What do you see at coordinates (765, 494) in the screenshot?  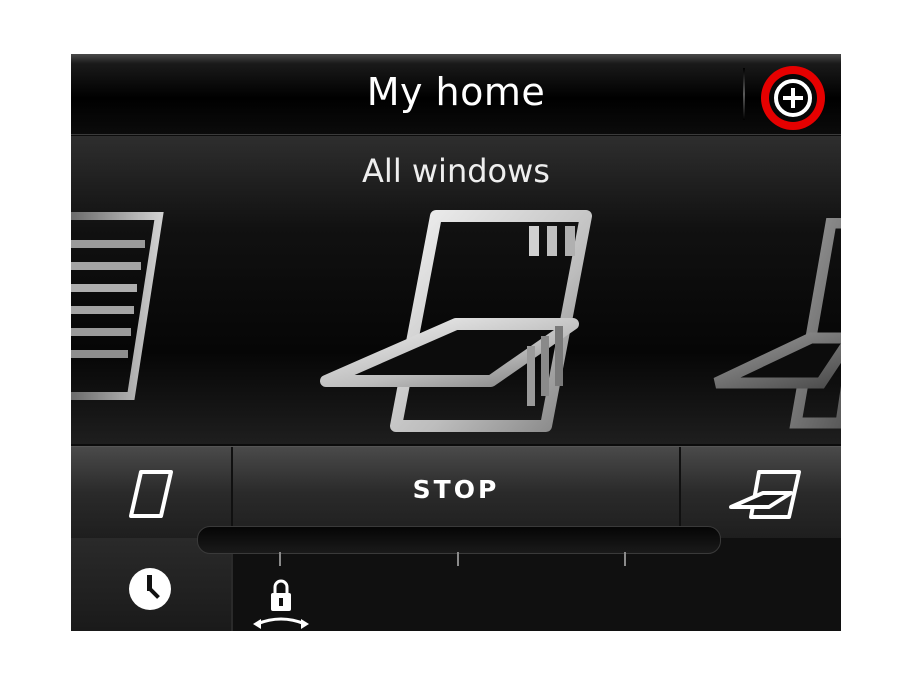 I see `window-open-icon` at bounding box center [765, 494].